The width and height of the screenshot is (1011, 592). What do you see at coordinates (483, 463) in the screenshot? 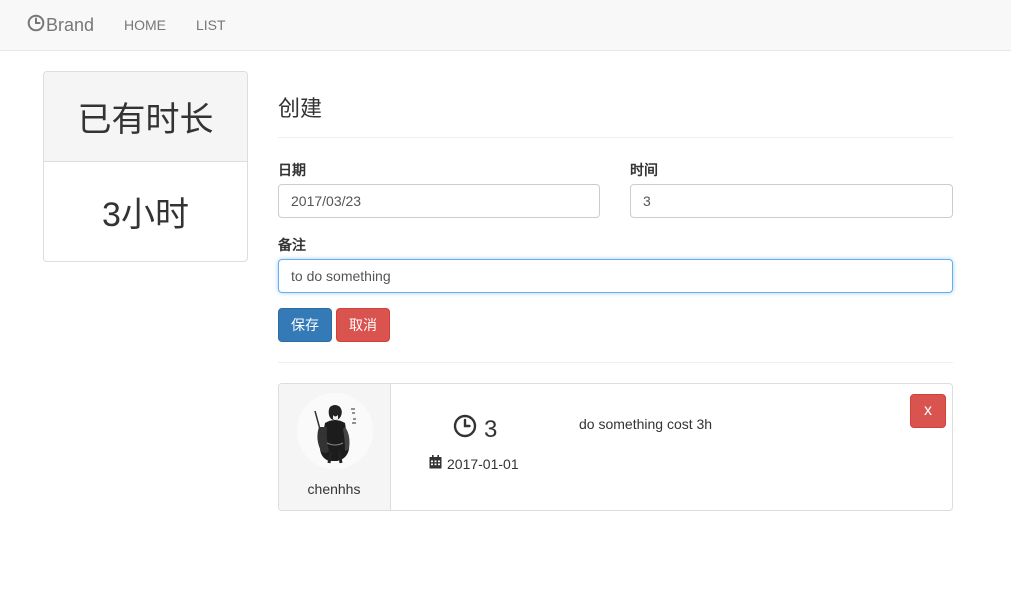
I see `record-date-value: 2017-01-01` at bounding box center [483, 463].